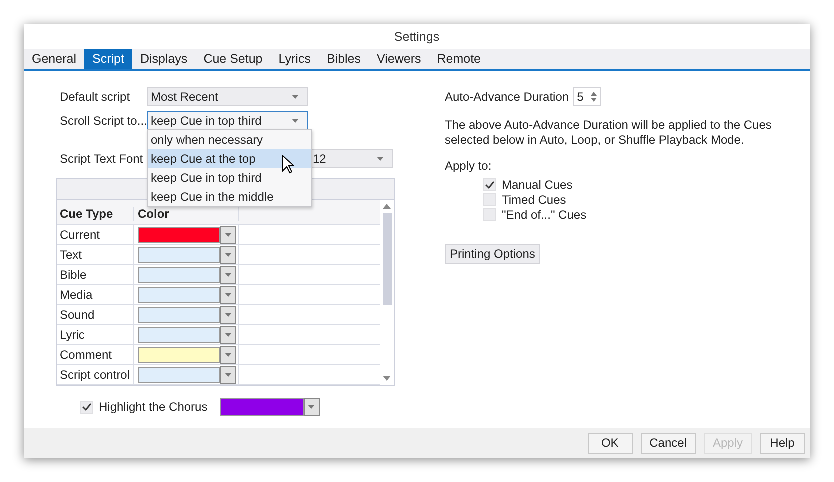 This screenshot has width=834, height=482. I want to click on dropdown-option: keep Cue in the middle, so click(229, 196).